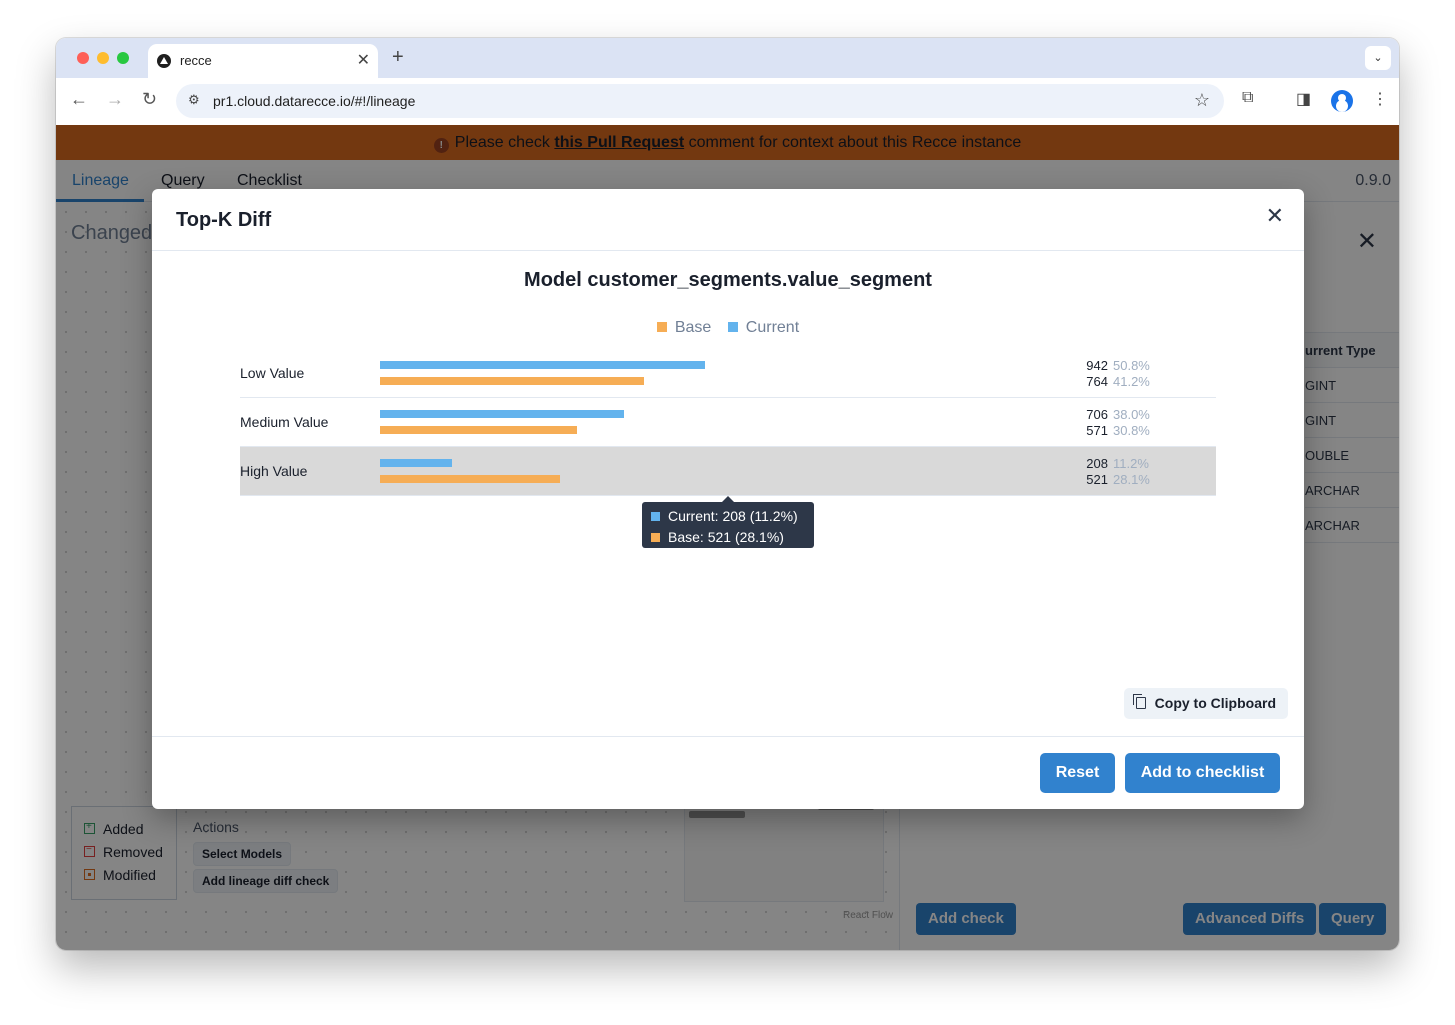  I want to click on current-percent: 38.0%, so click(1131, 414).